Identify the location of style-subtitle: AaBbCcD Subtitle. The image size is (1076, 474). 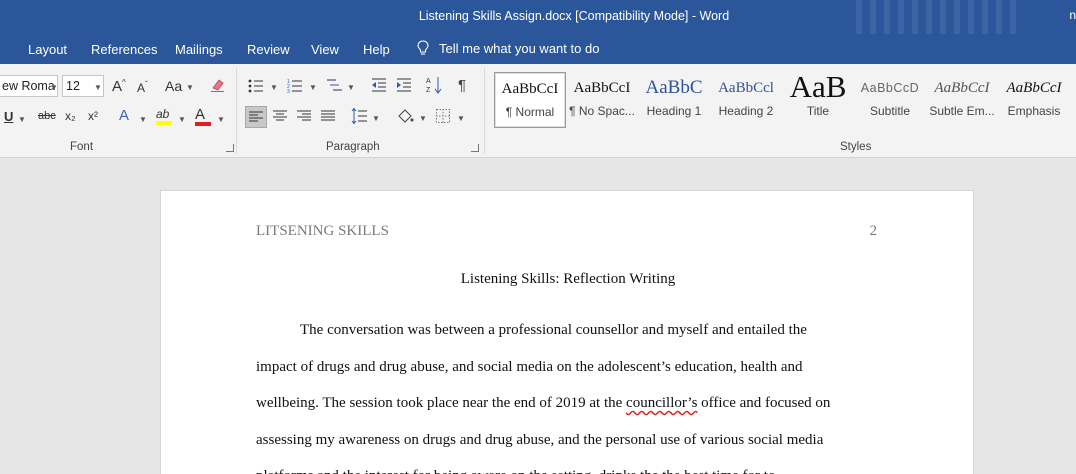
(890, 100).